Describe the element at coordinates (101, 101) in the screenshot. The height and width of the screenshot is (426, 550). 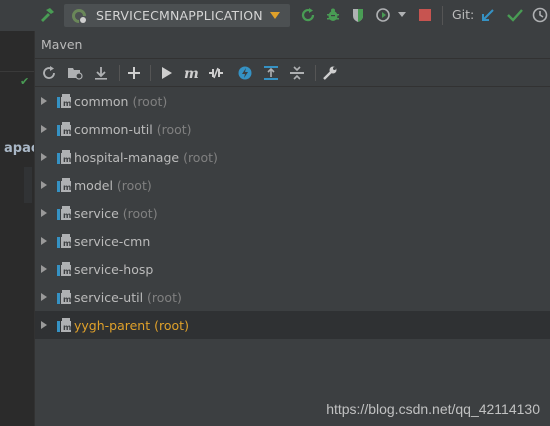
I see `project-name: common` at that location.